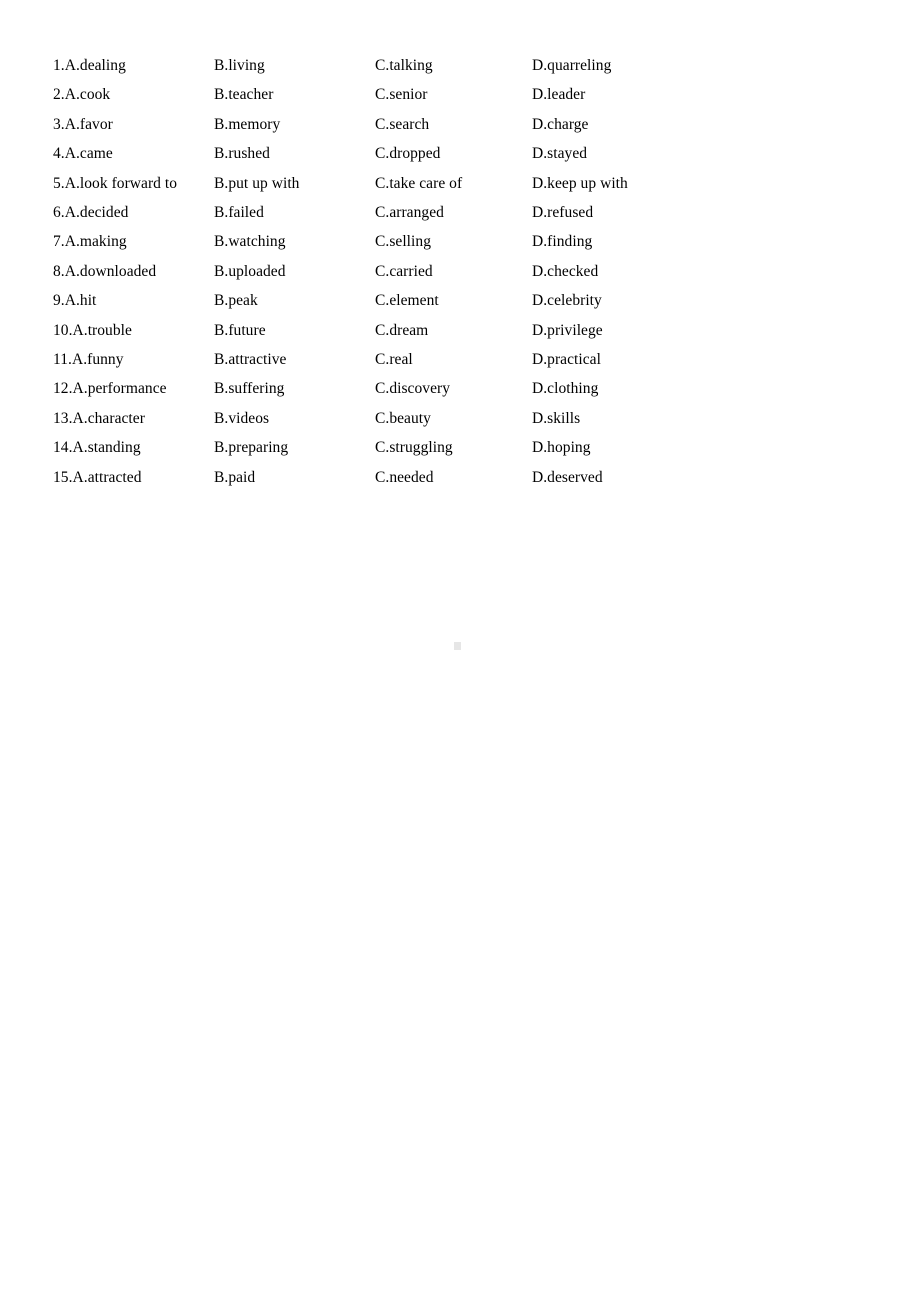  What do you see at coordinates (612, 124) in the screenshot?
I see `option-cell-d: D.charge` at bounding box center [612, 124].